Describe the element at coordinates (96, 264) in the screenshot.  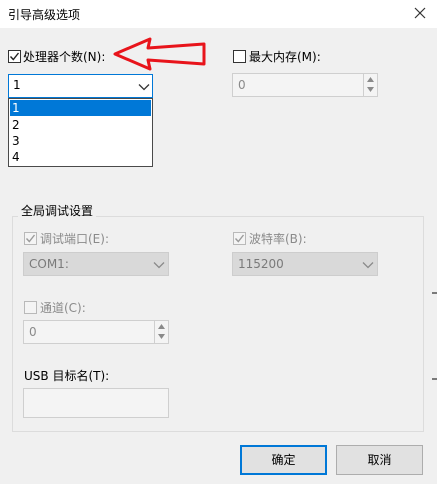
I see `debug-port-select: COM1:` at that location.